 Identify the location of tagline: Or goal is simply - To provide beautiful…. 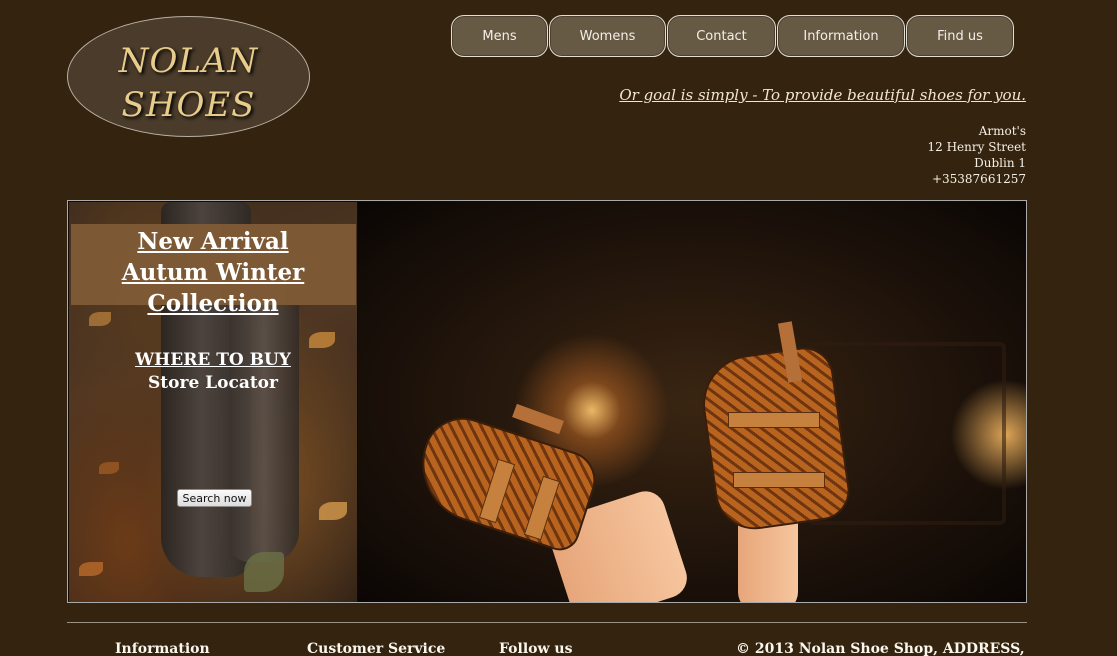
(822, 95).